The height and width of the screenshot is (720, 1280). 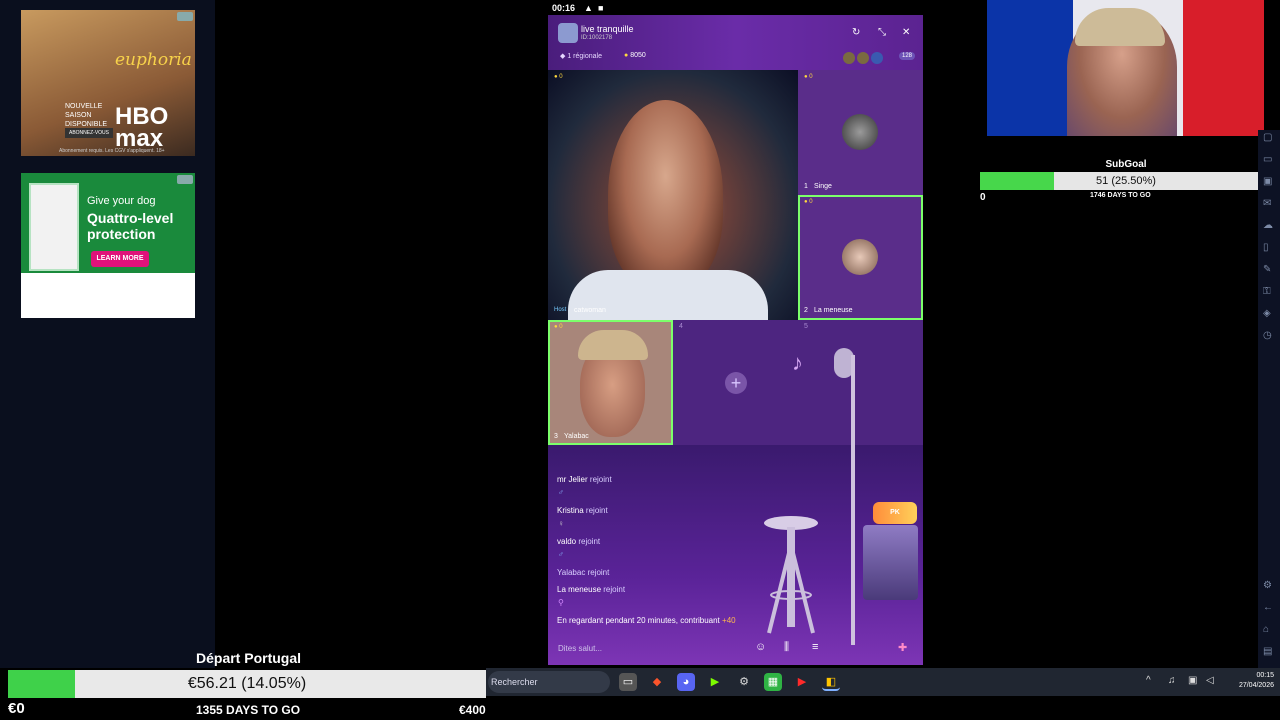 I want to click on notification-icon: ■, so click(x=601, y=8).